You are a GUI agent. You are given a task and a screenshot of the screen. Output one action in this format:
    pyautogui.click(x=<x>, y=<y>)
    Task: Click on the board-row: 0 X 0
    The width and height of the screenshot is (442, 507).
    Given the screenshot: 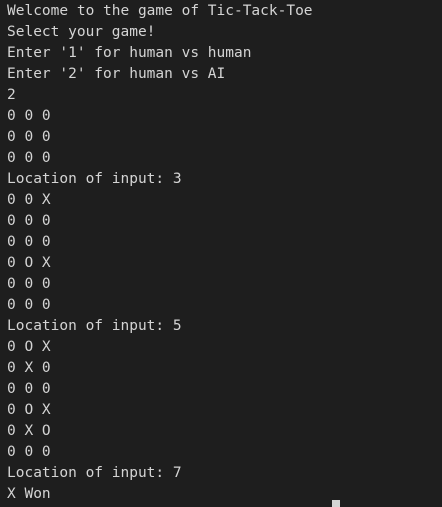 What is the action you would take?
    pyautogui.click(x=29, y=368)
    